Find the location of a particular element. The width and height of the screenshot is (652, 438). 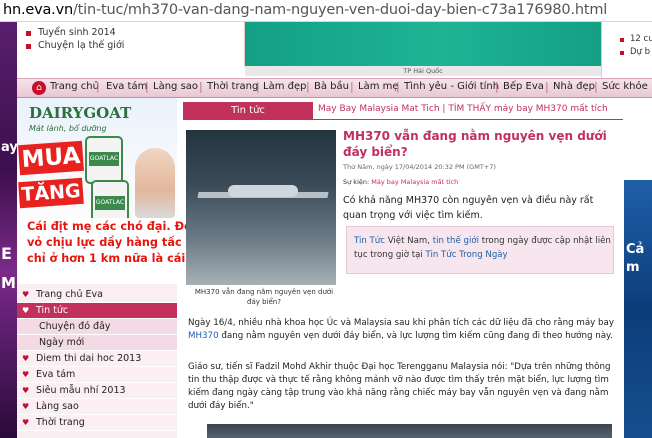

related-label: Sự kiện: is located at coordinates (356, 182).